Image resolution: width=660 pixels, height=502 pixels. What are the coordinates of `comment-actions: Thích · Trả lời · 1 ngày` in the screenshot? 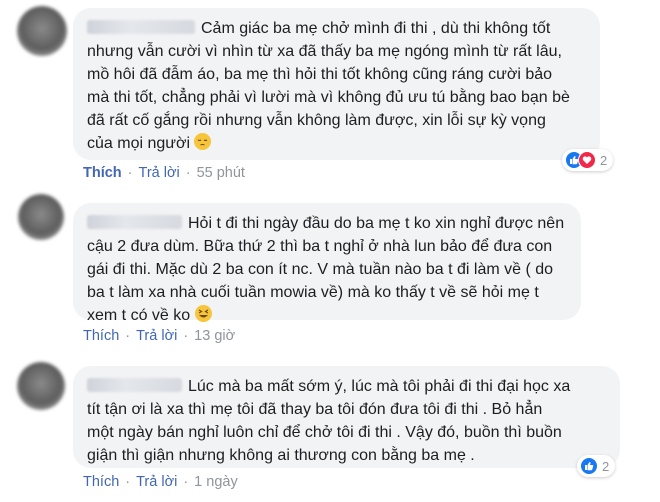 It's located at (160, 482).